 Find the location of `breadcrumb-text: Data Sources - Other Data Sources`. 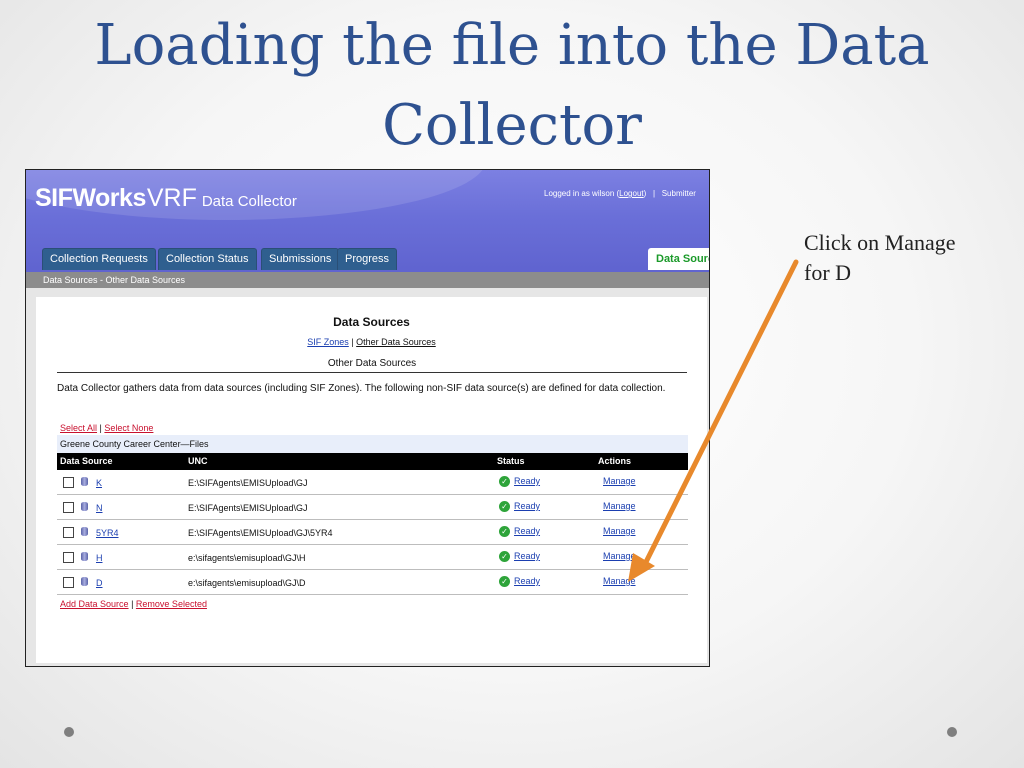

breadcrumb-text: Data Sources - Other Data Sources is located at coordinates (114, 280).